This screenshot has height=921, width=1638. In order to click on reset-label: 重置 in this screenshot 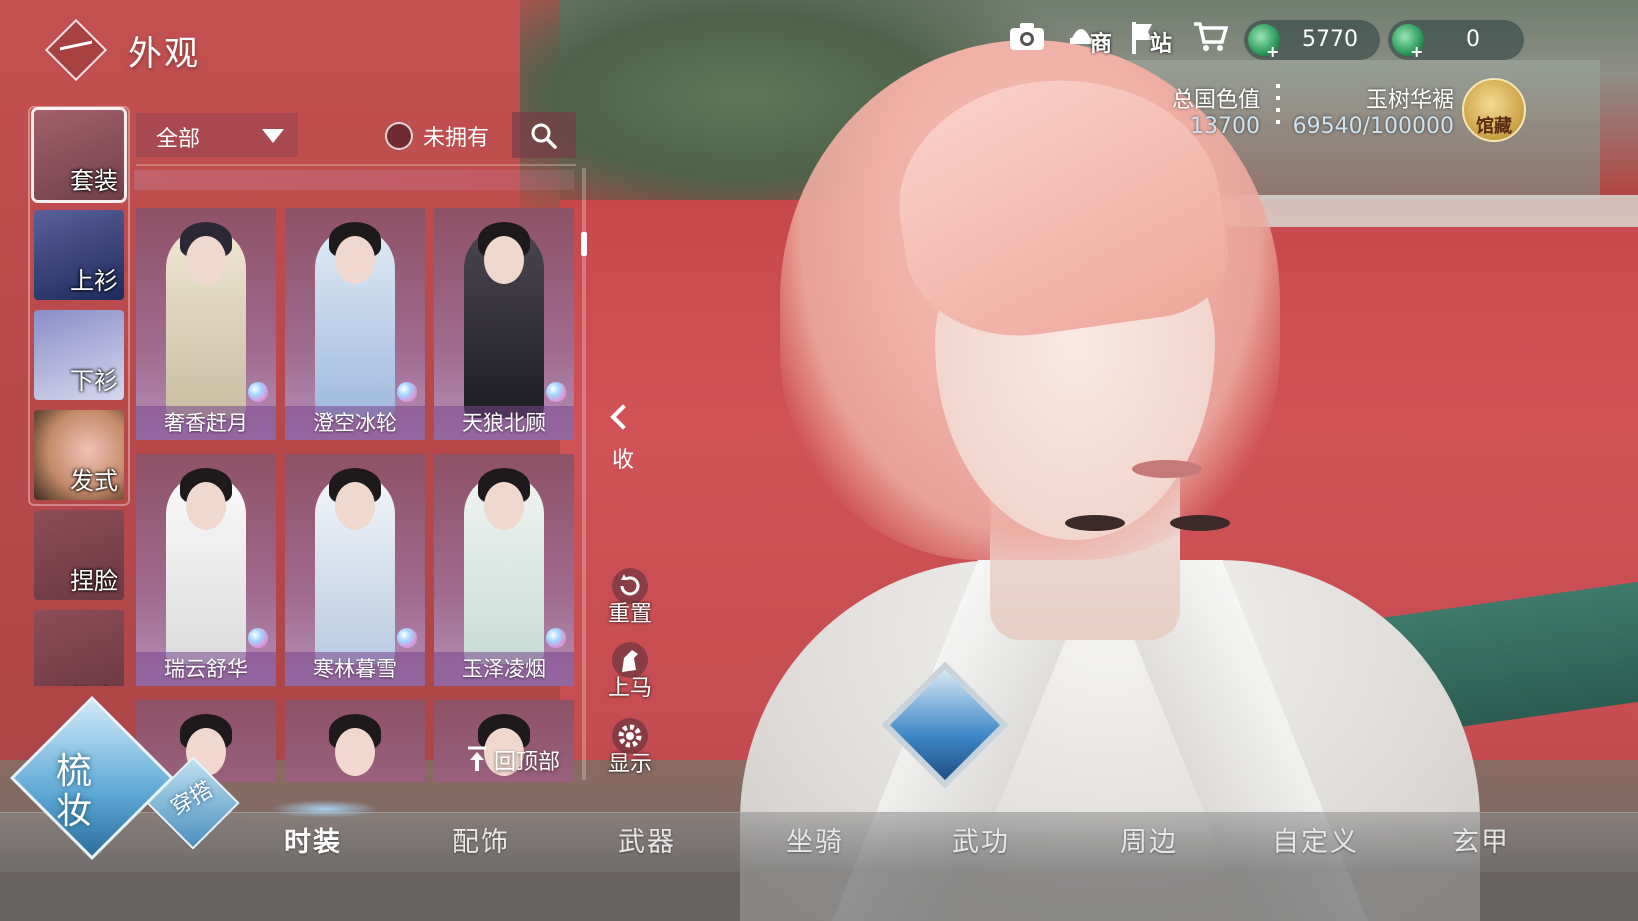, I will do `click(629, 614)`.